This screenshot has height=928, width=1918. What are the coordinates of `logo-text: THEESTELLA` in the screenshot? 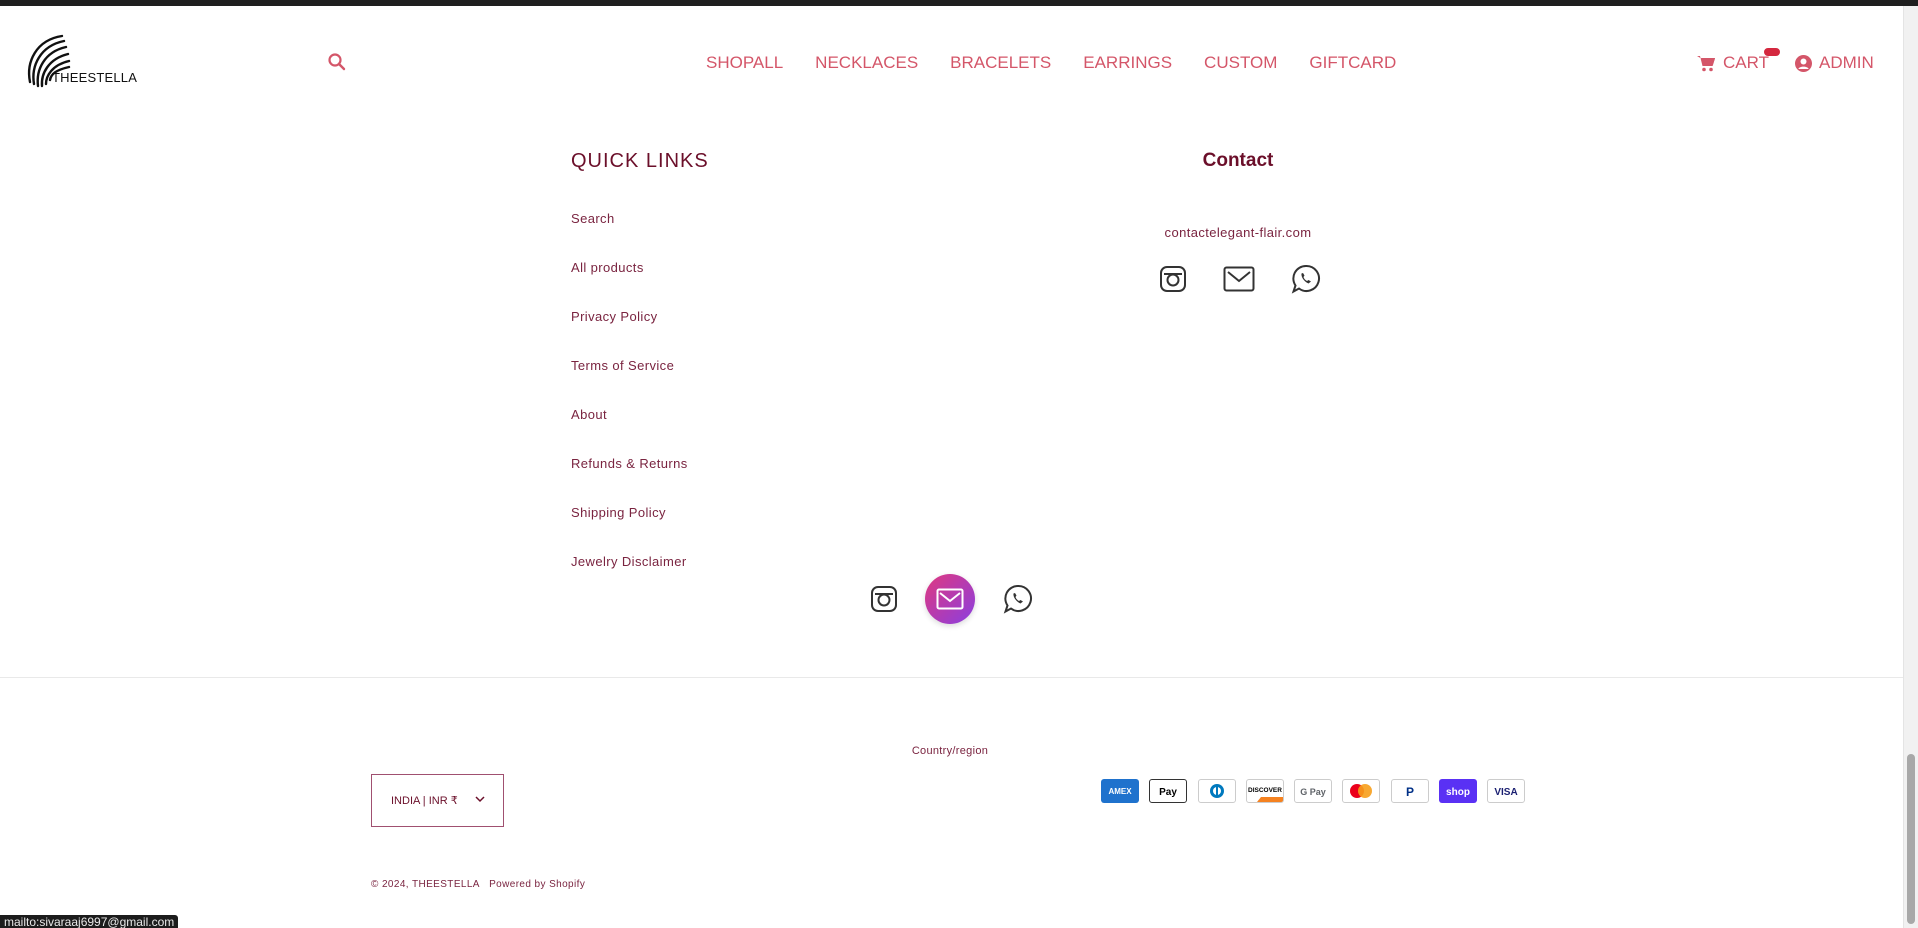 It's located at (95, 77).